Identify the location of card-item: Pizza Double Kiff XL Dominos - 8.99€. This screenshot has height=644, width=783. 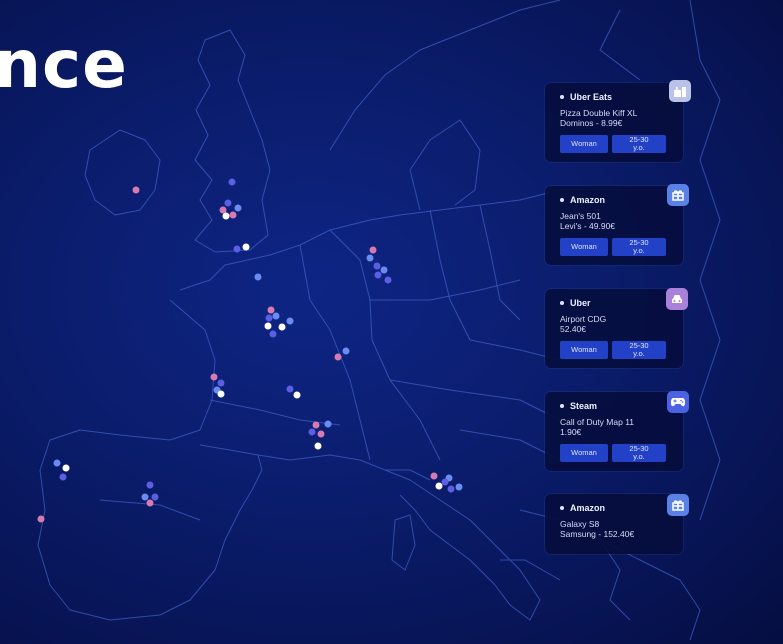
(599, 118).